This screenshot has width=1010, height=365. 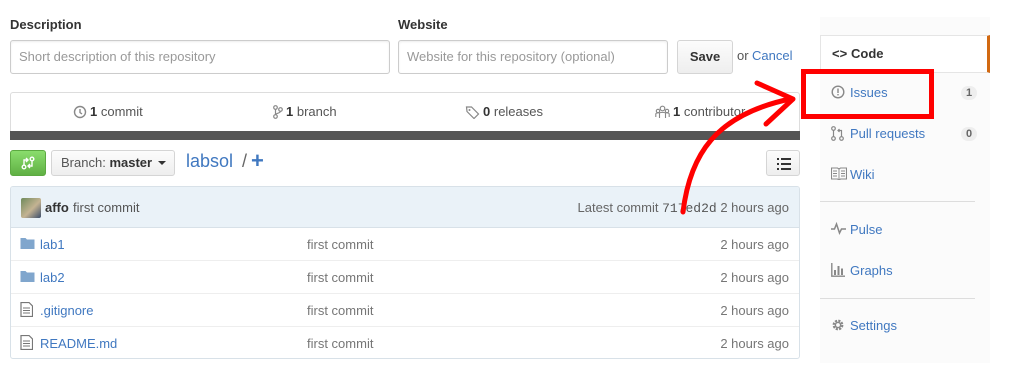 What do you see at coordinates (867, 53) in the screenshot?
I see `sidebar-item-label: Code` at bounding box center [867, 53].